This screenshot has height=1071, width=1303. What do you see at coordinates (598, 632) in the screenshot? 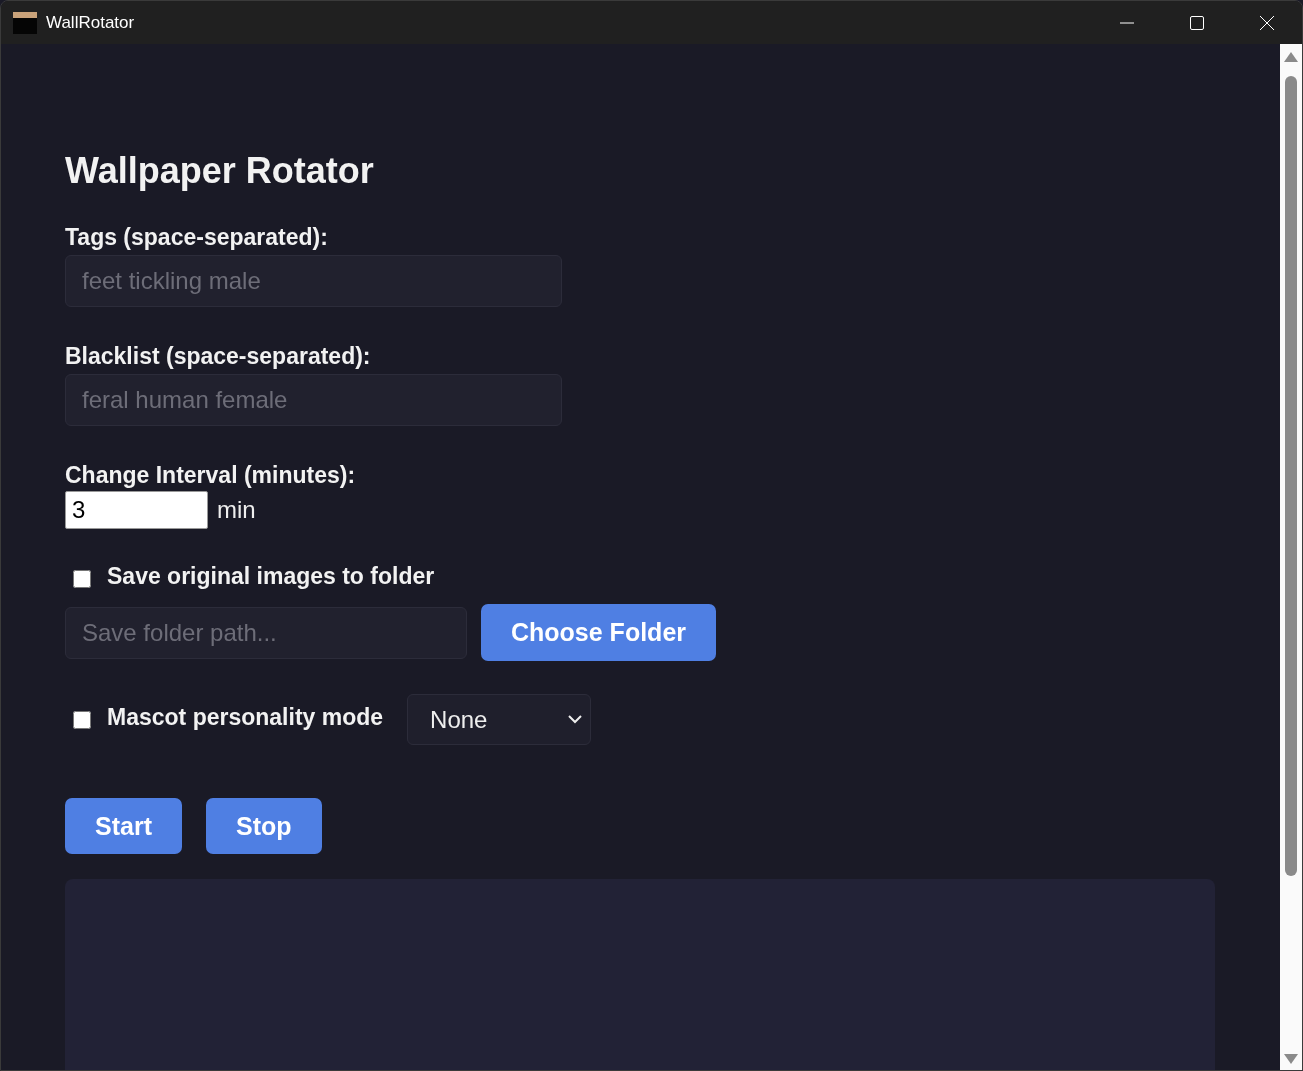
I see `choose-folder-button: Choose Folder` at bounding box center [598, 632].